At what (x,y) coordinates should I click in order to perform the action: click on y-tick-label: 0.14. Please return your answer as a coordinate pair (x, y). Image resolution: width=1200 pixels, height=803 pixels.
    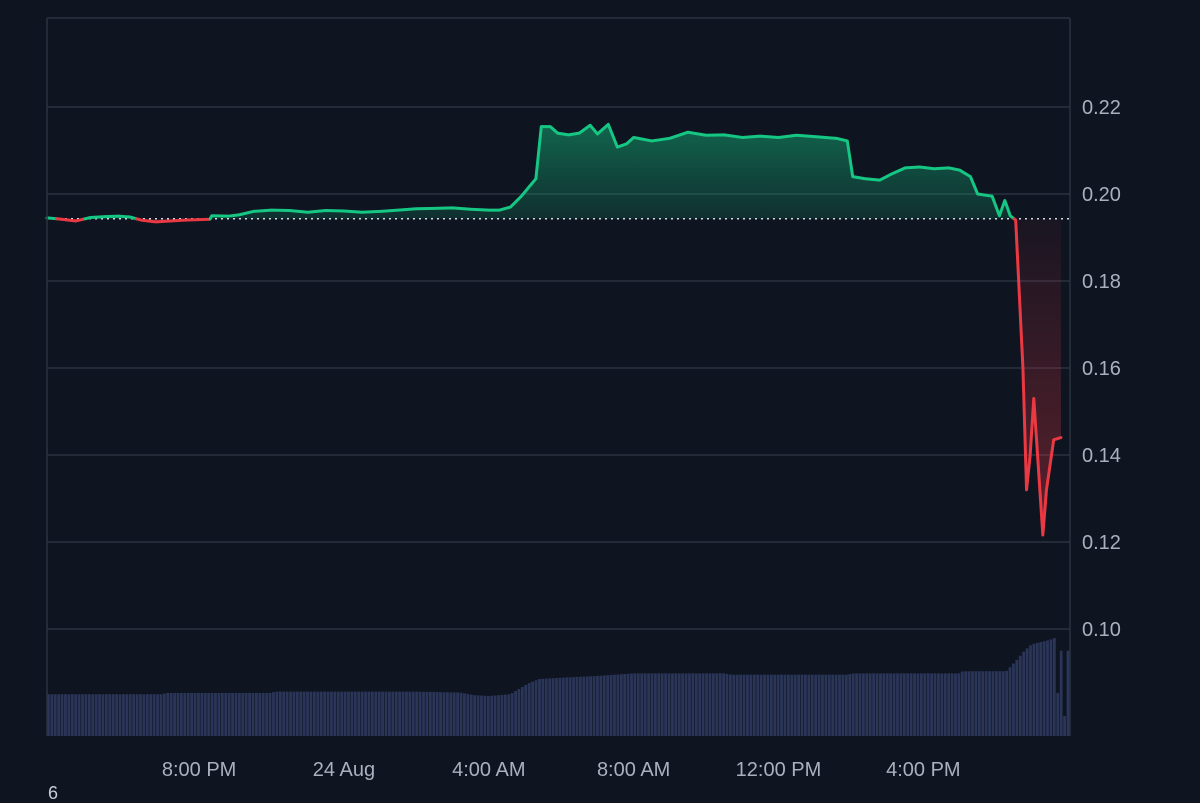
    Looking at the image, I should click on (1101, 456).